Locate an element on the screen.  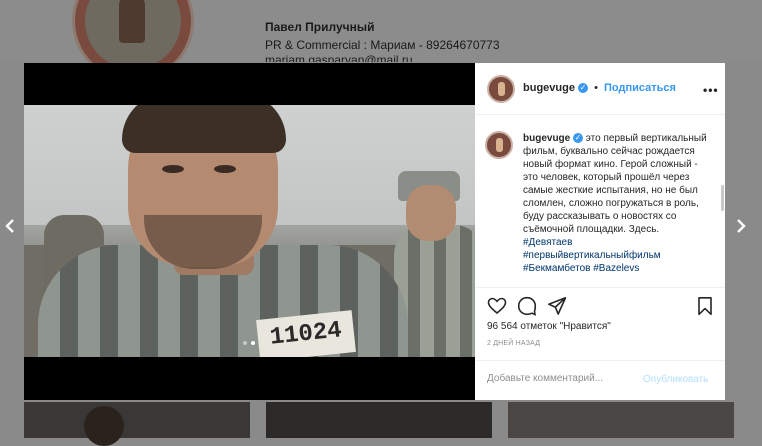
comment-icon is located at coordinates (527, 306).